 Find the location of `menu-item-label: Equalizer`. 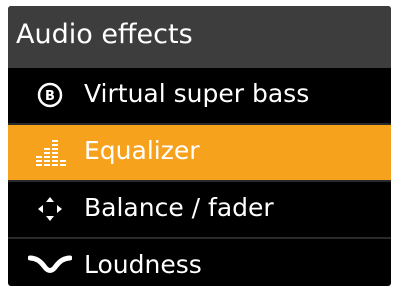

menu-item-label: Equalizer is located at coordinates (142, 150).